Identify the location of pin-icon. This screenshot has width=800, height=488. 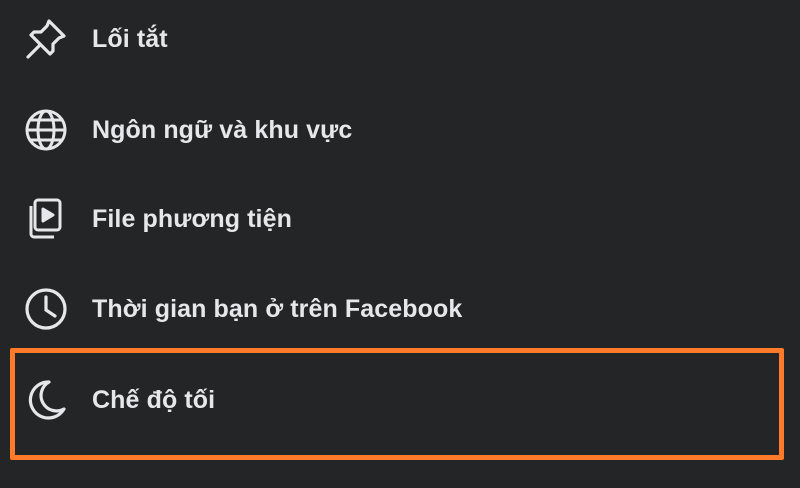
(46, 39).